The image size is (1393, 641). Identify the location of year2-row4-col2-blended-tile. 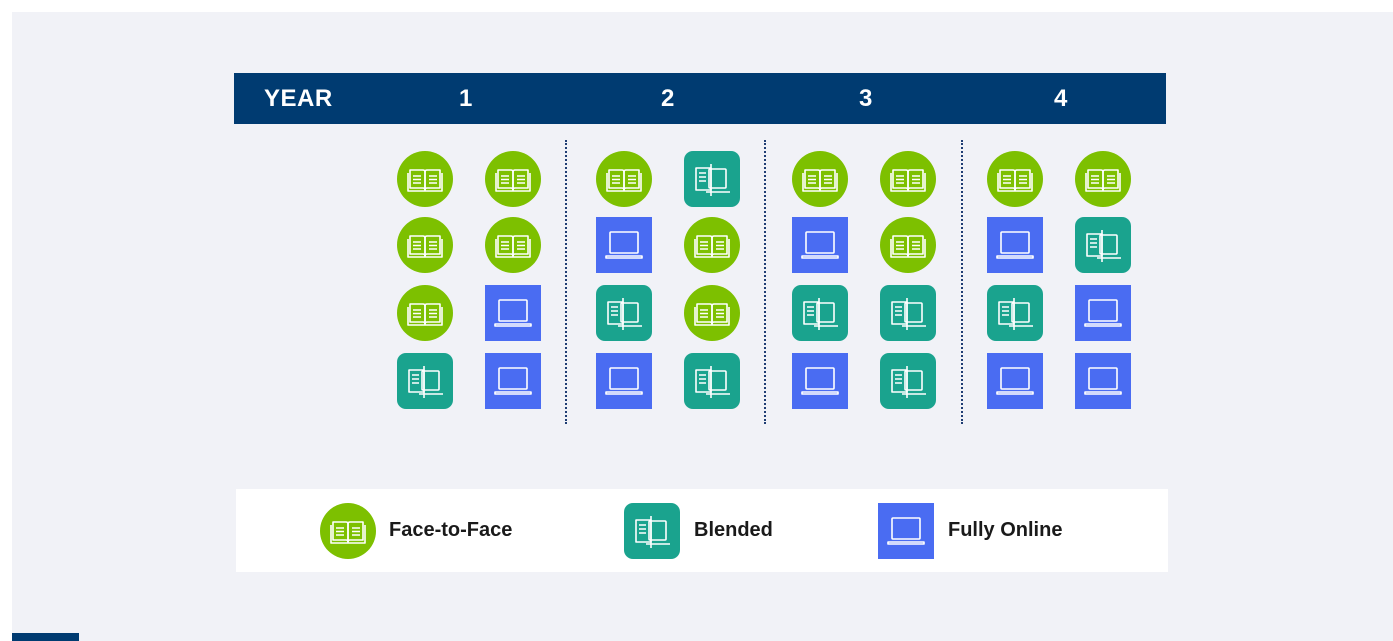
(712, 381).